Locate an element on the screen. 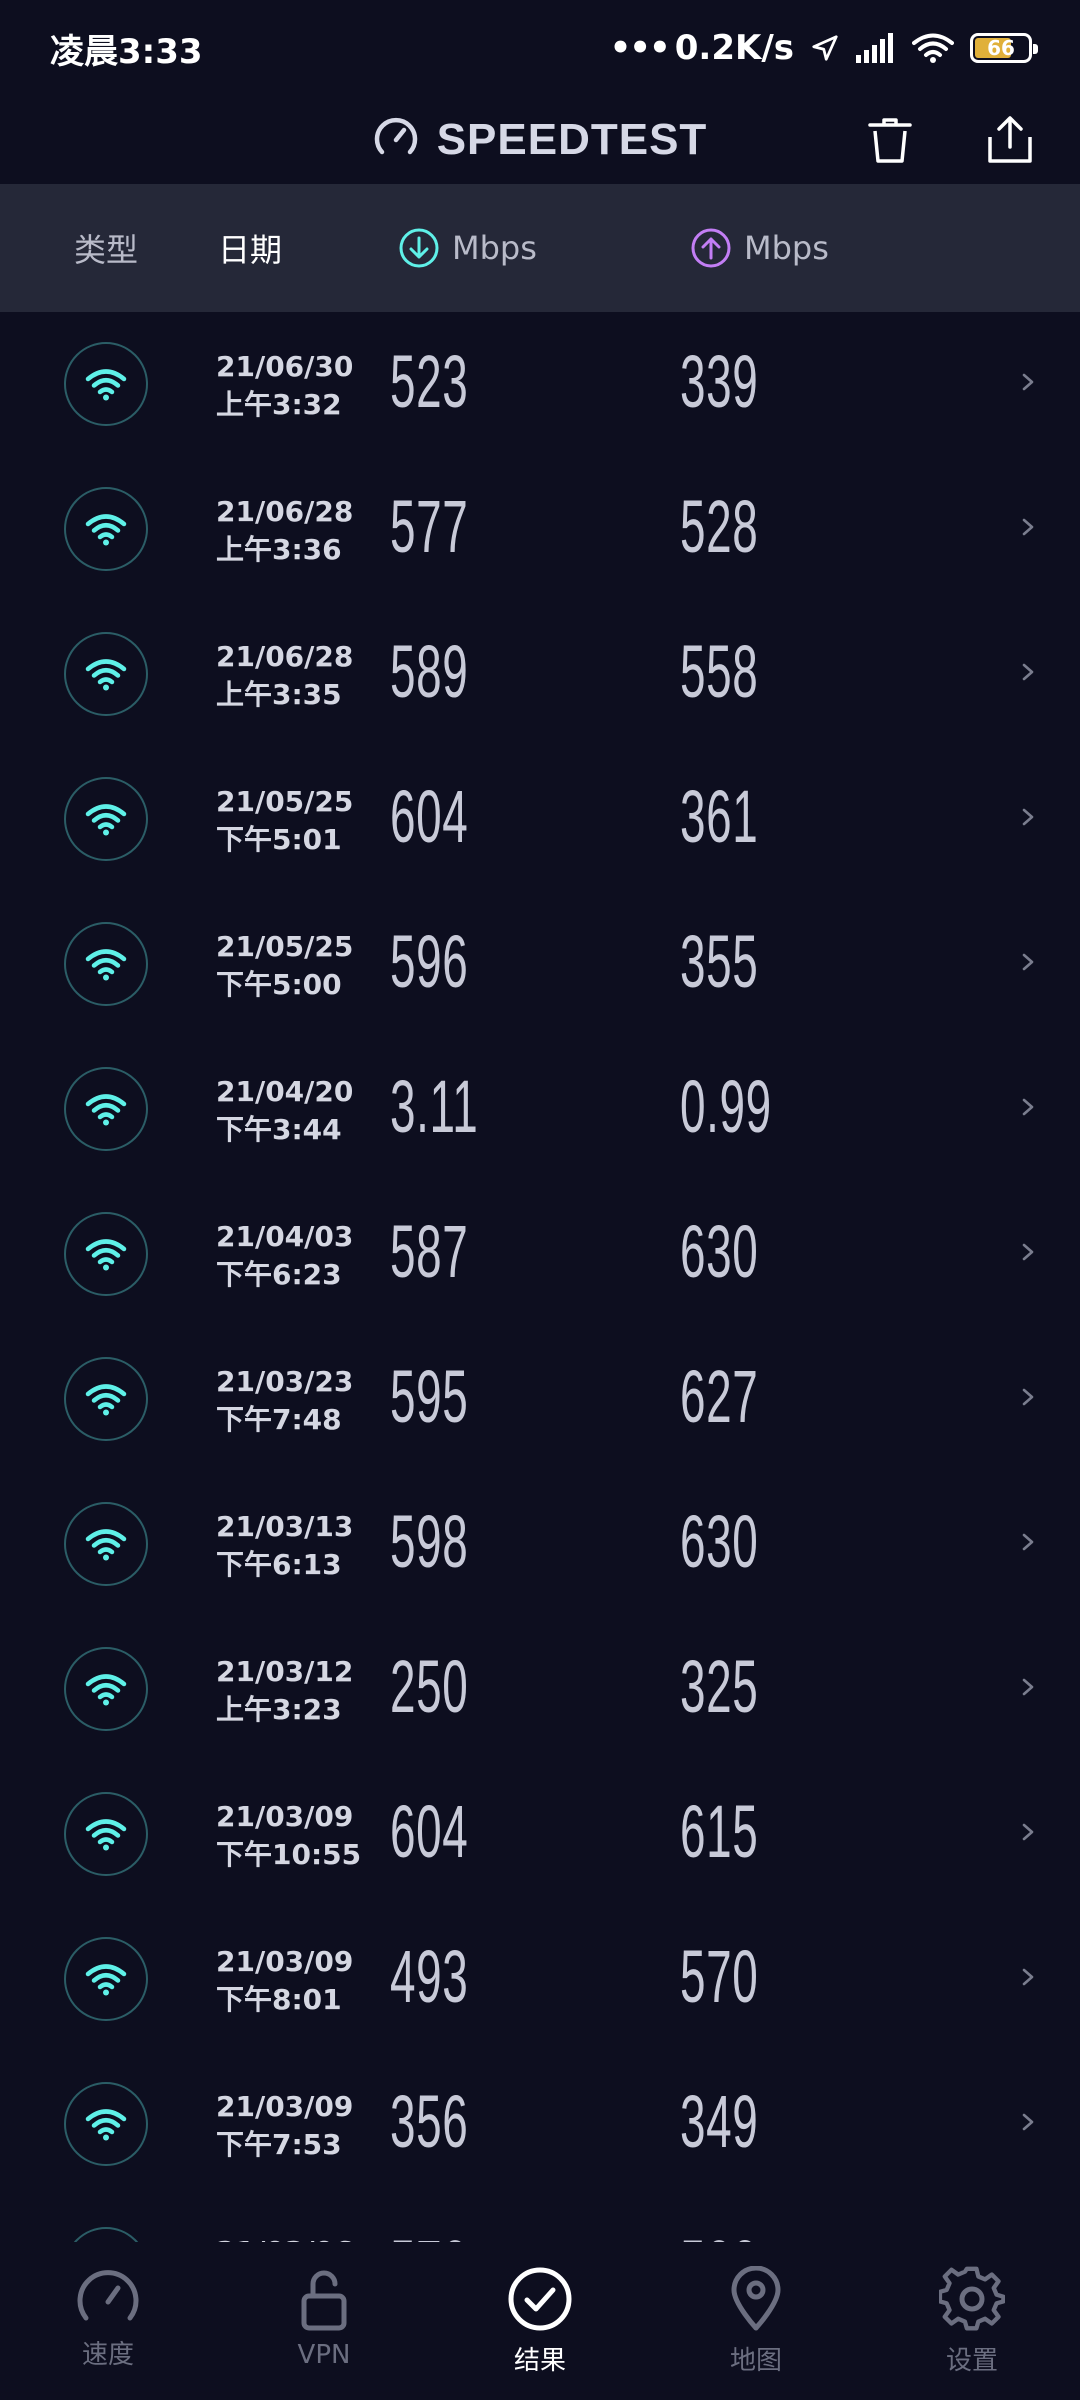 The width and height of the screenshot is (1080, 2400). speedometer-icon is located at coordinates (108, 2295).